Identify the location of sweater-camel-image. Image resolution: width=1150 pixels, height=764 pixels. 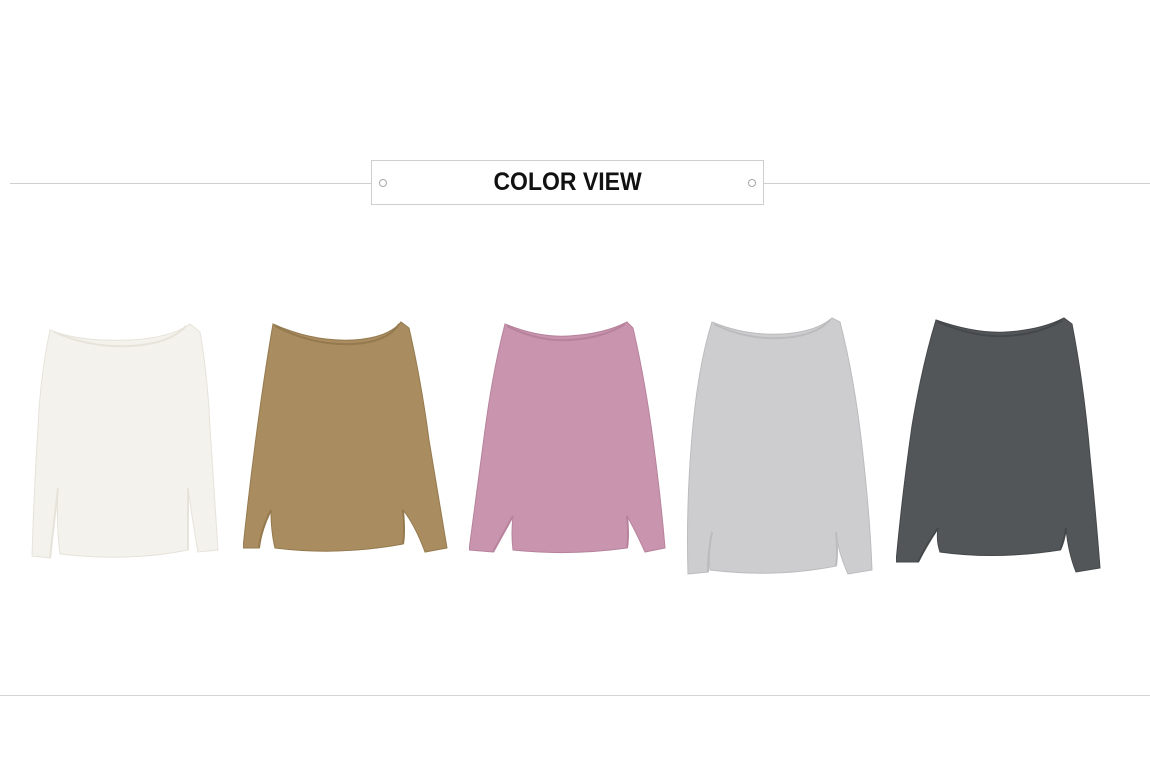
(345, 437).